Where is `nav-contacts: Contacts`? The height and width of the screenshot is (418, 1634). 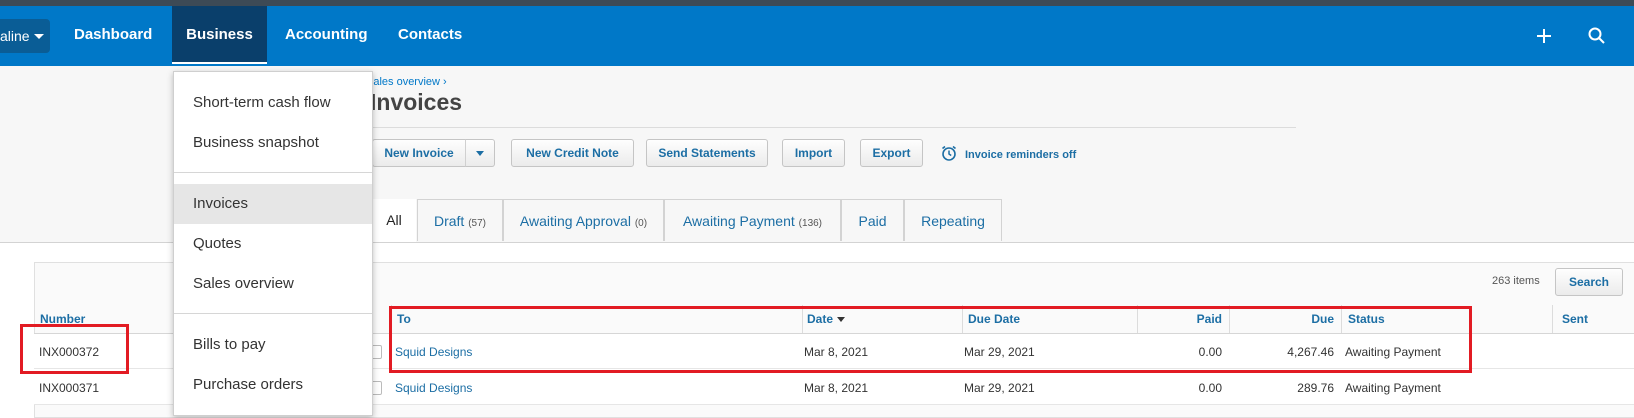
nav-contacts: Contacts is located at coordinates (430, 36).